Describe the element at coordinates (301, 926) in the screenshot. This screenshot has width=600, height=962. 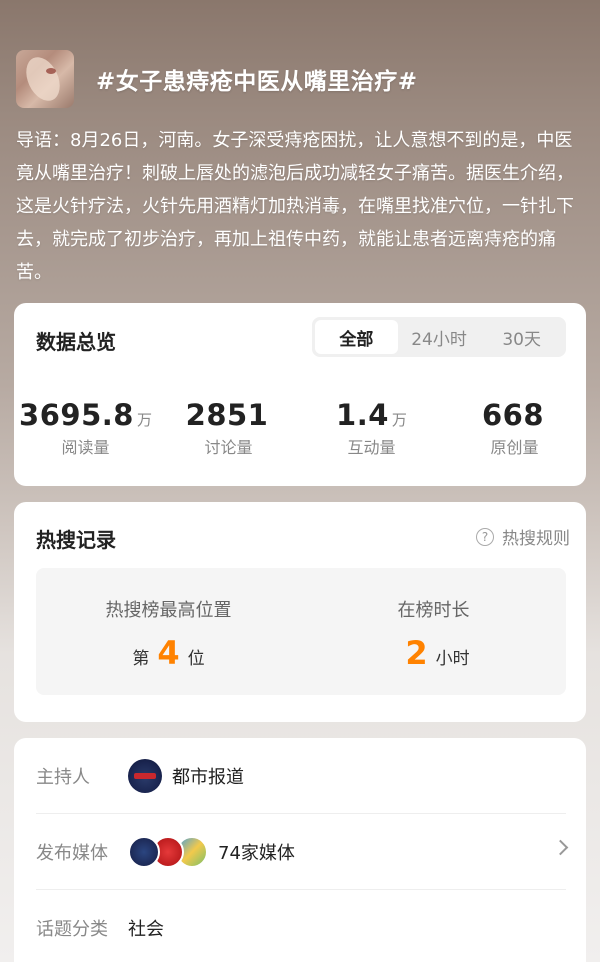
I see `category-row: 话题分类 社会` at that location.